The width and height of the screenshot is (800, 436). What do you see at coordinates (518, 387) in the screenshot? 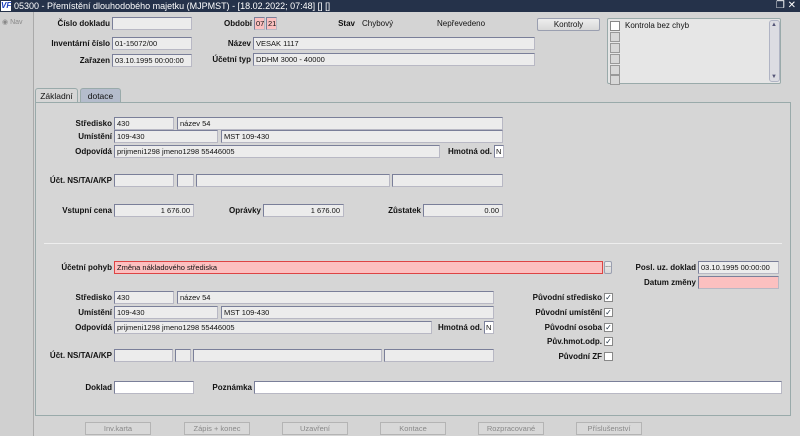
I see `poznamka-input` at bounding box center [518, 387].